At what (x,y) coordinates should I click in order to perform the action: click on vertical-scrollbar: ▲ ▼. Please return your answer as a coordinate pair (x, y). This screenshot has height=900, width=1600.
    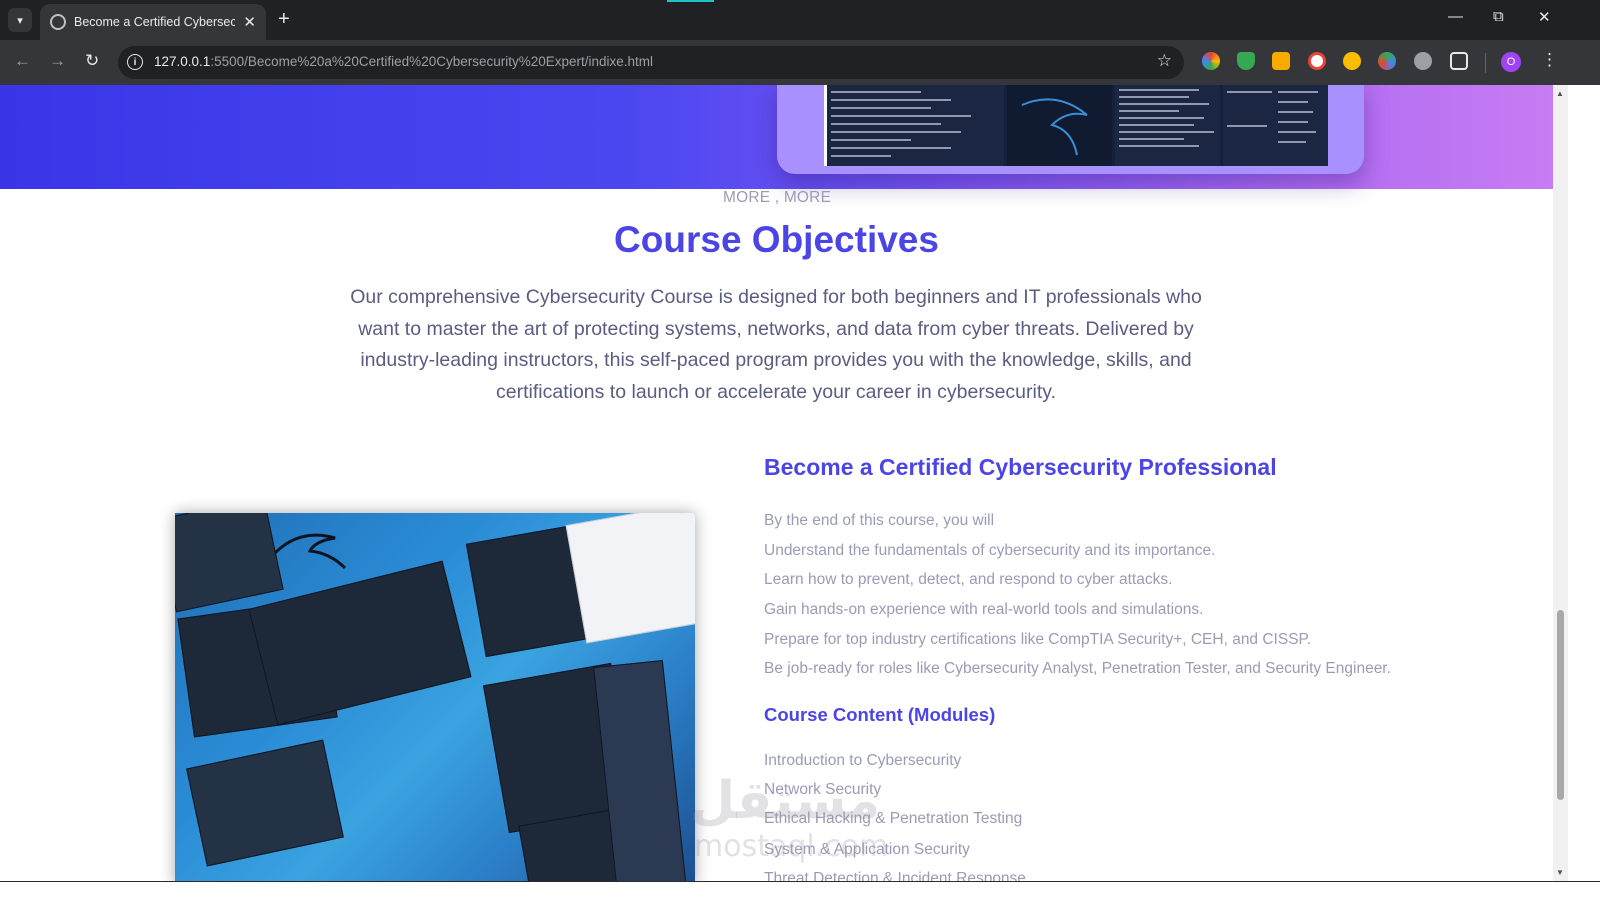
    Looking at the image, I should click on (1560, 483).